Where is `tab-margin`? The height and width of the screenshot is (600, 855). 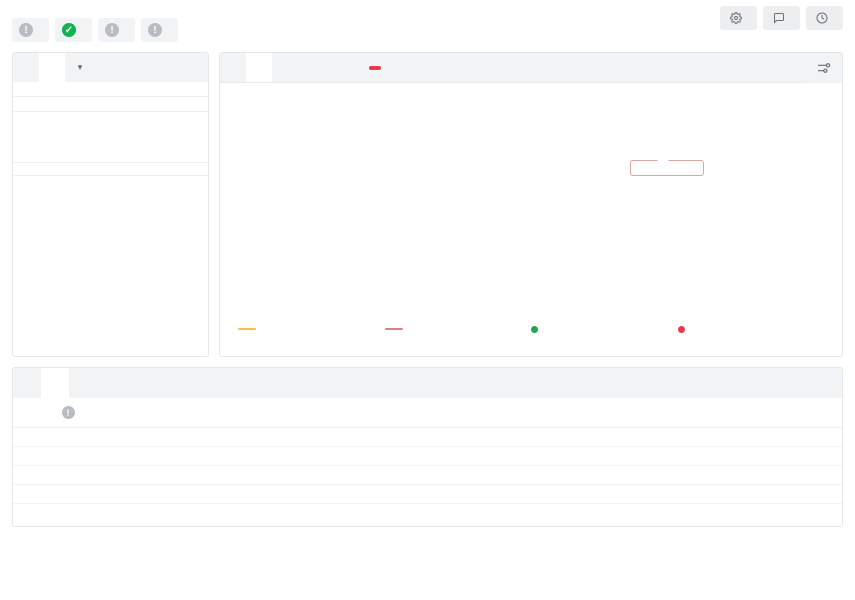
tab-margin is located at coordinates (372, 67).